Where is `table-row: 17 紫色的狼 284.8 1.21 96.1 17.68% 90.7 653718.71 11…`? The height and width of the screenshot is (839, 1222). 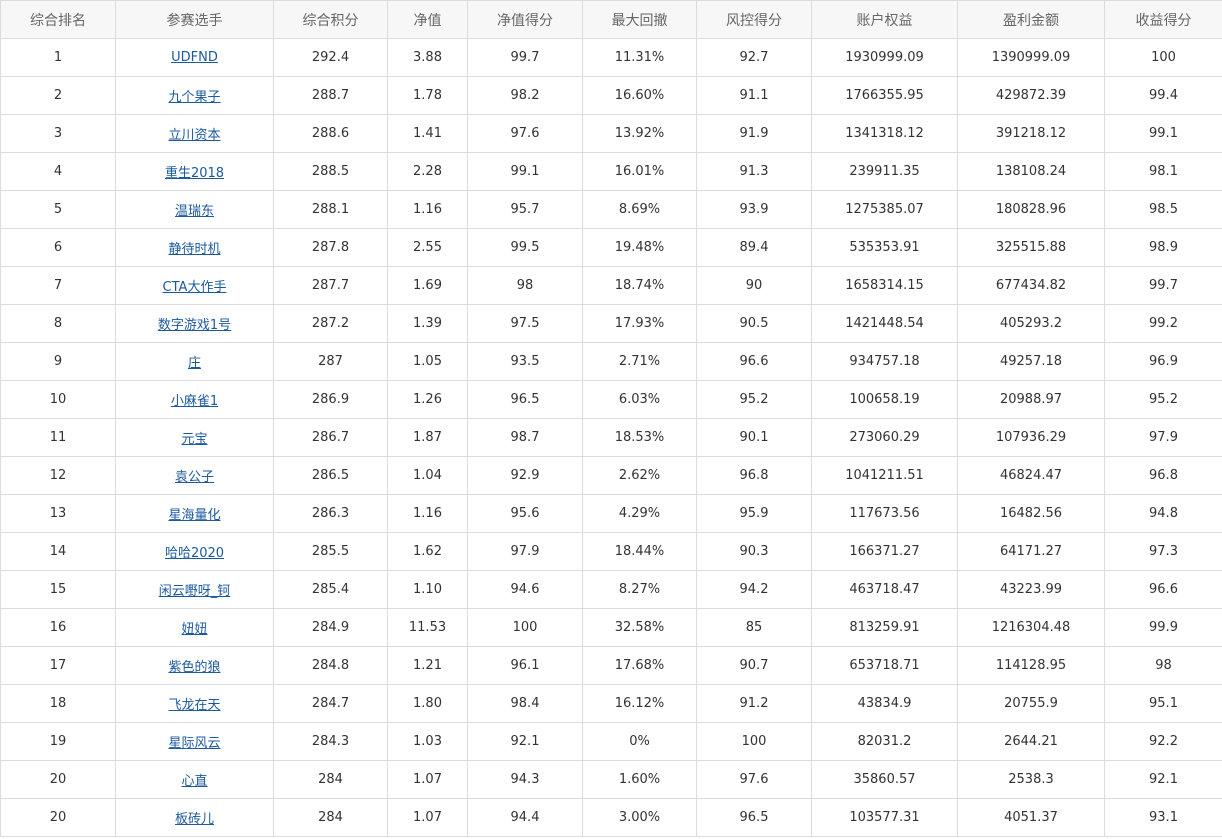 table-row: 17 紫色的狼 284.8 1.21 96.1 17.68% 90.7 653718.71 11… is located at coordinates (611, 665).